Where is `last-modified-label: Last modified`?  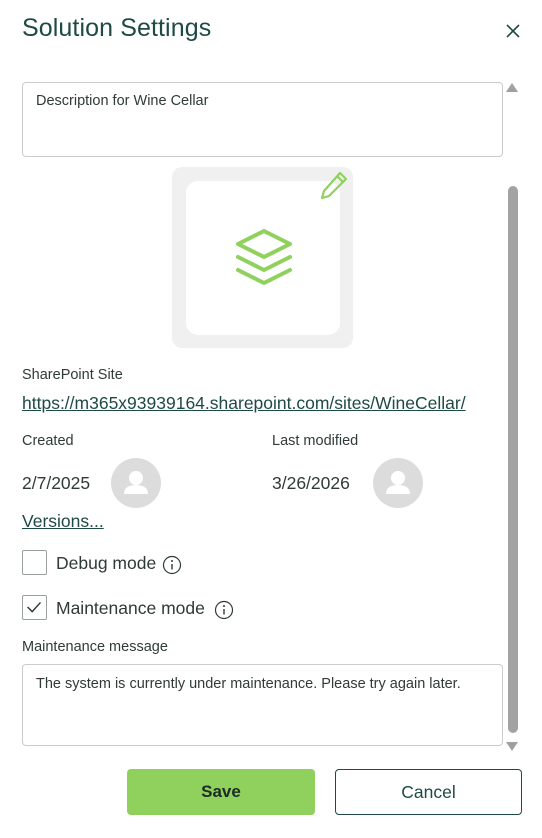 last-modified-label: Last modified is located at coordinates (315, 441).